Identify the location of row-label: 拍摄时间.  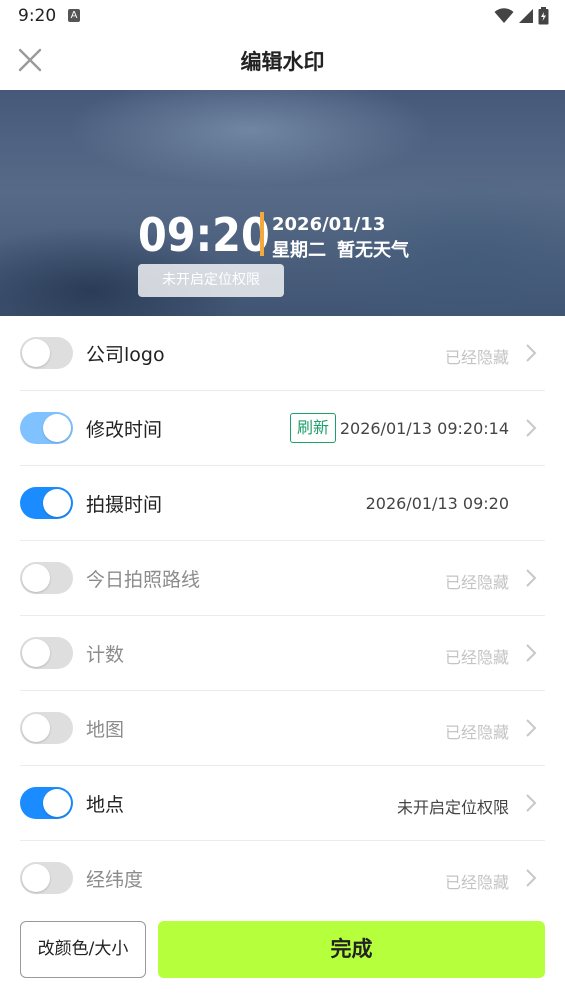
(124, 505).